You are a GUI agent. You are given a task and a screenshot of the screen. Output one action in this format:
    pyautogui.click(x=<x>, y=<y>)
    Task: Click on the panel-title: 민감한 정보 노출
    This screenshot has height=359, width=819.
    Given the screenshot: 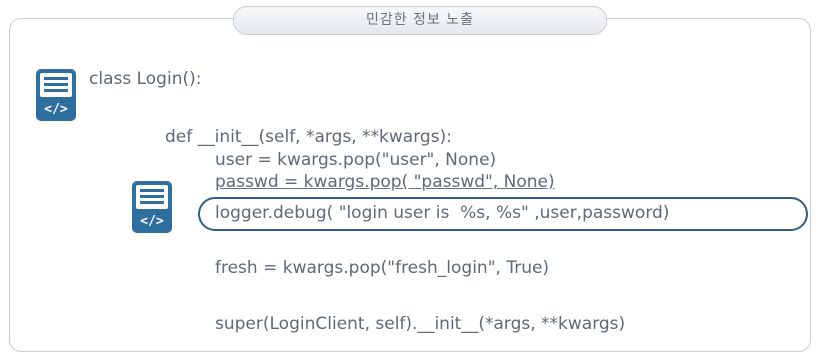 What is the action you would take?
    pyautogui.click(x=420, y=20)
    